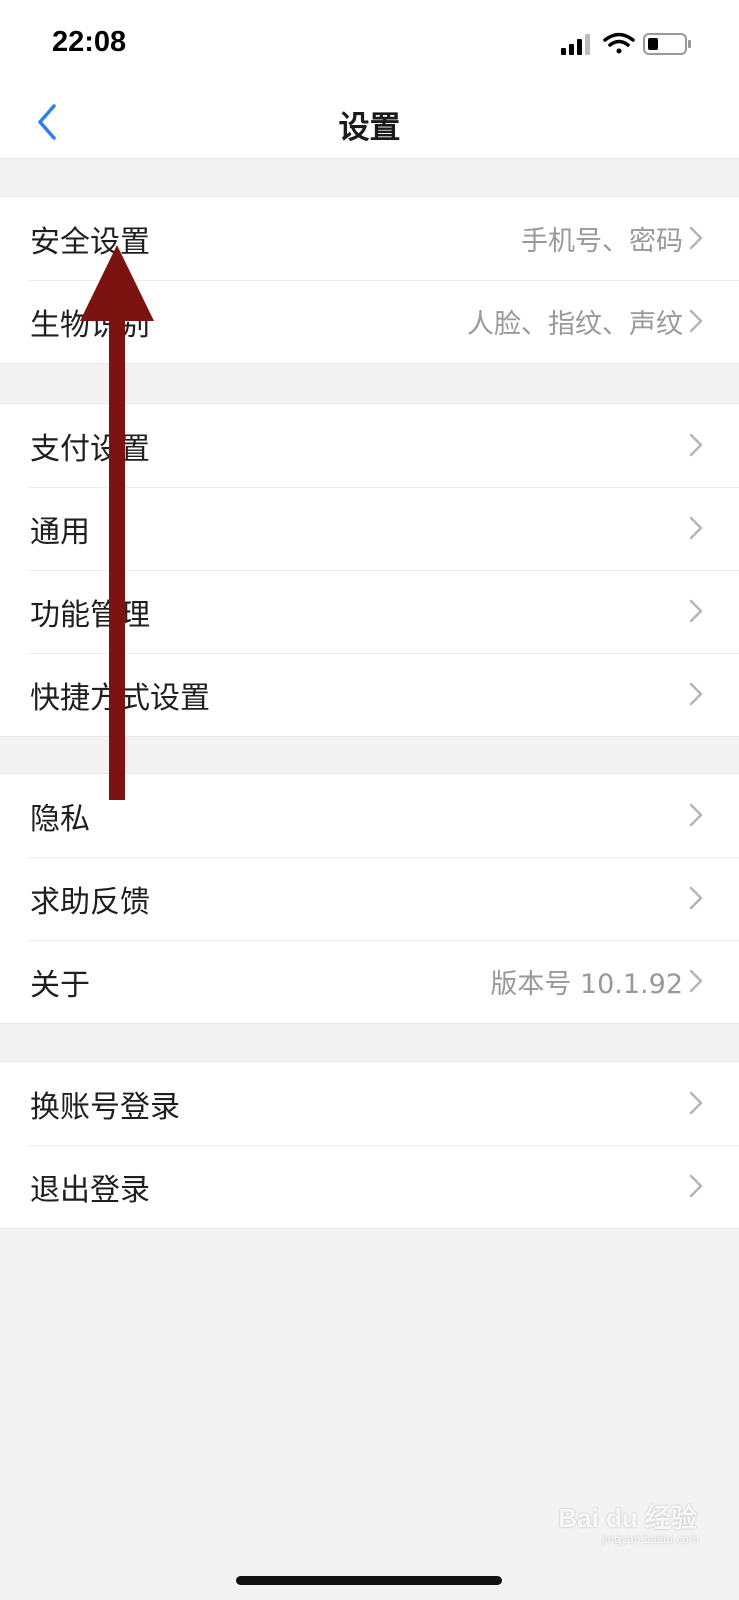 The width and height of the screenshot is (739, 1600). Describe the element at coordinates (369, 1580) in the screenshot. I see `home-indicator` at that location.